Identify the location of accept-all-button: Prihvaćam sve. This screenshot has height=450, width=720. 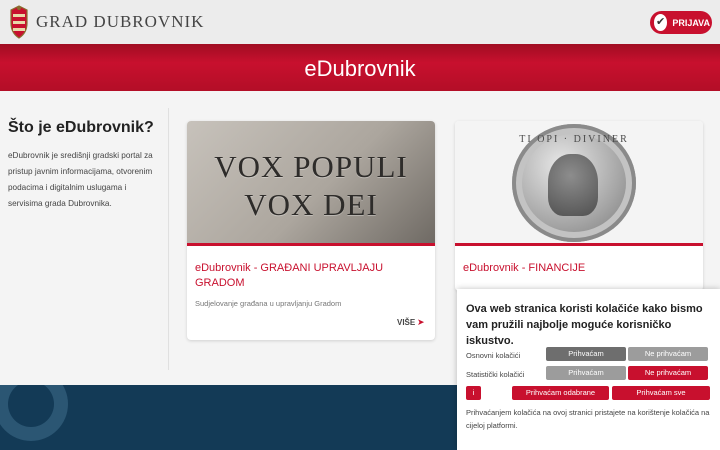
(661, 393).